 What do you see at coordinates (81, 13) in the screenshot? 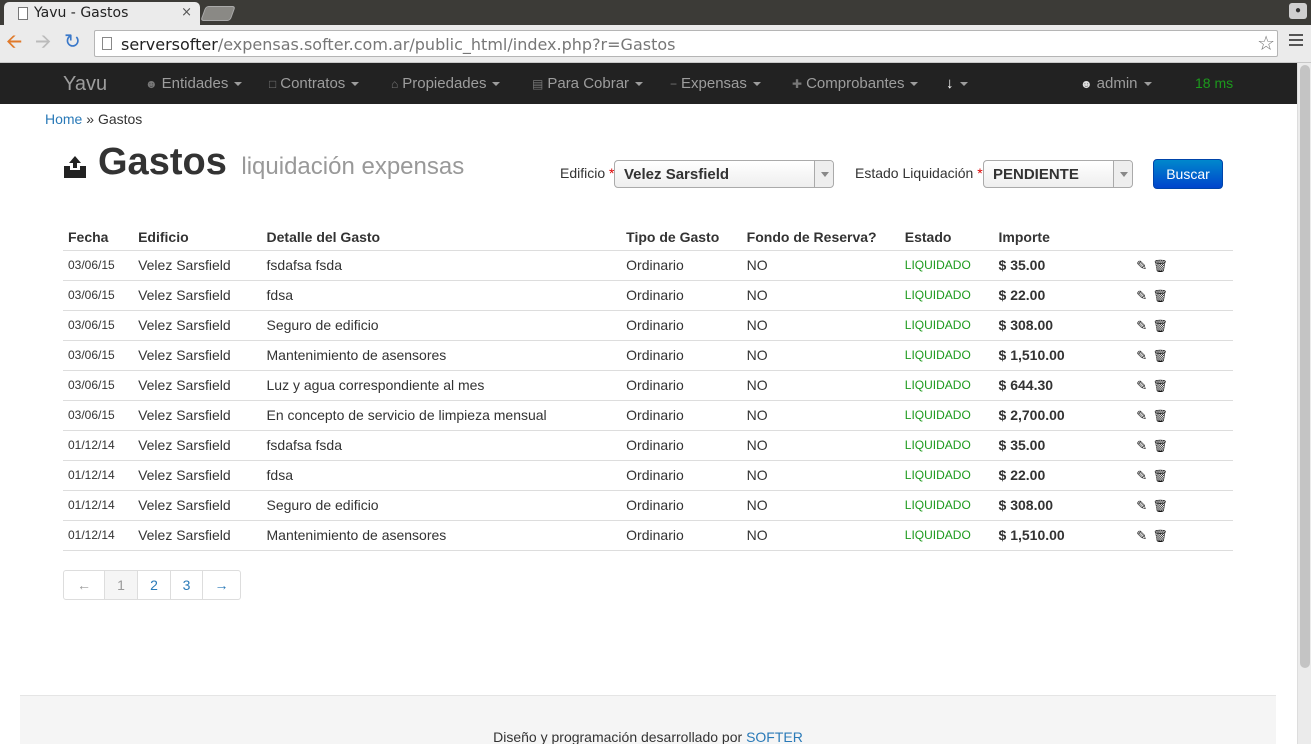
I see `tab-title: Yavu - Gastos` at bounding box center [81, 13].